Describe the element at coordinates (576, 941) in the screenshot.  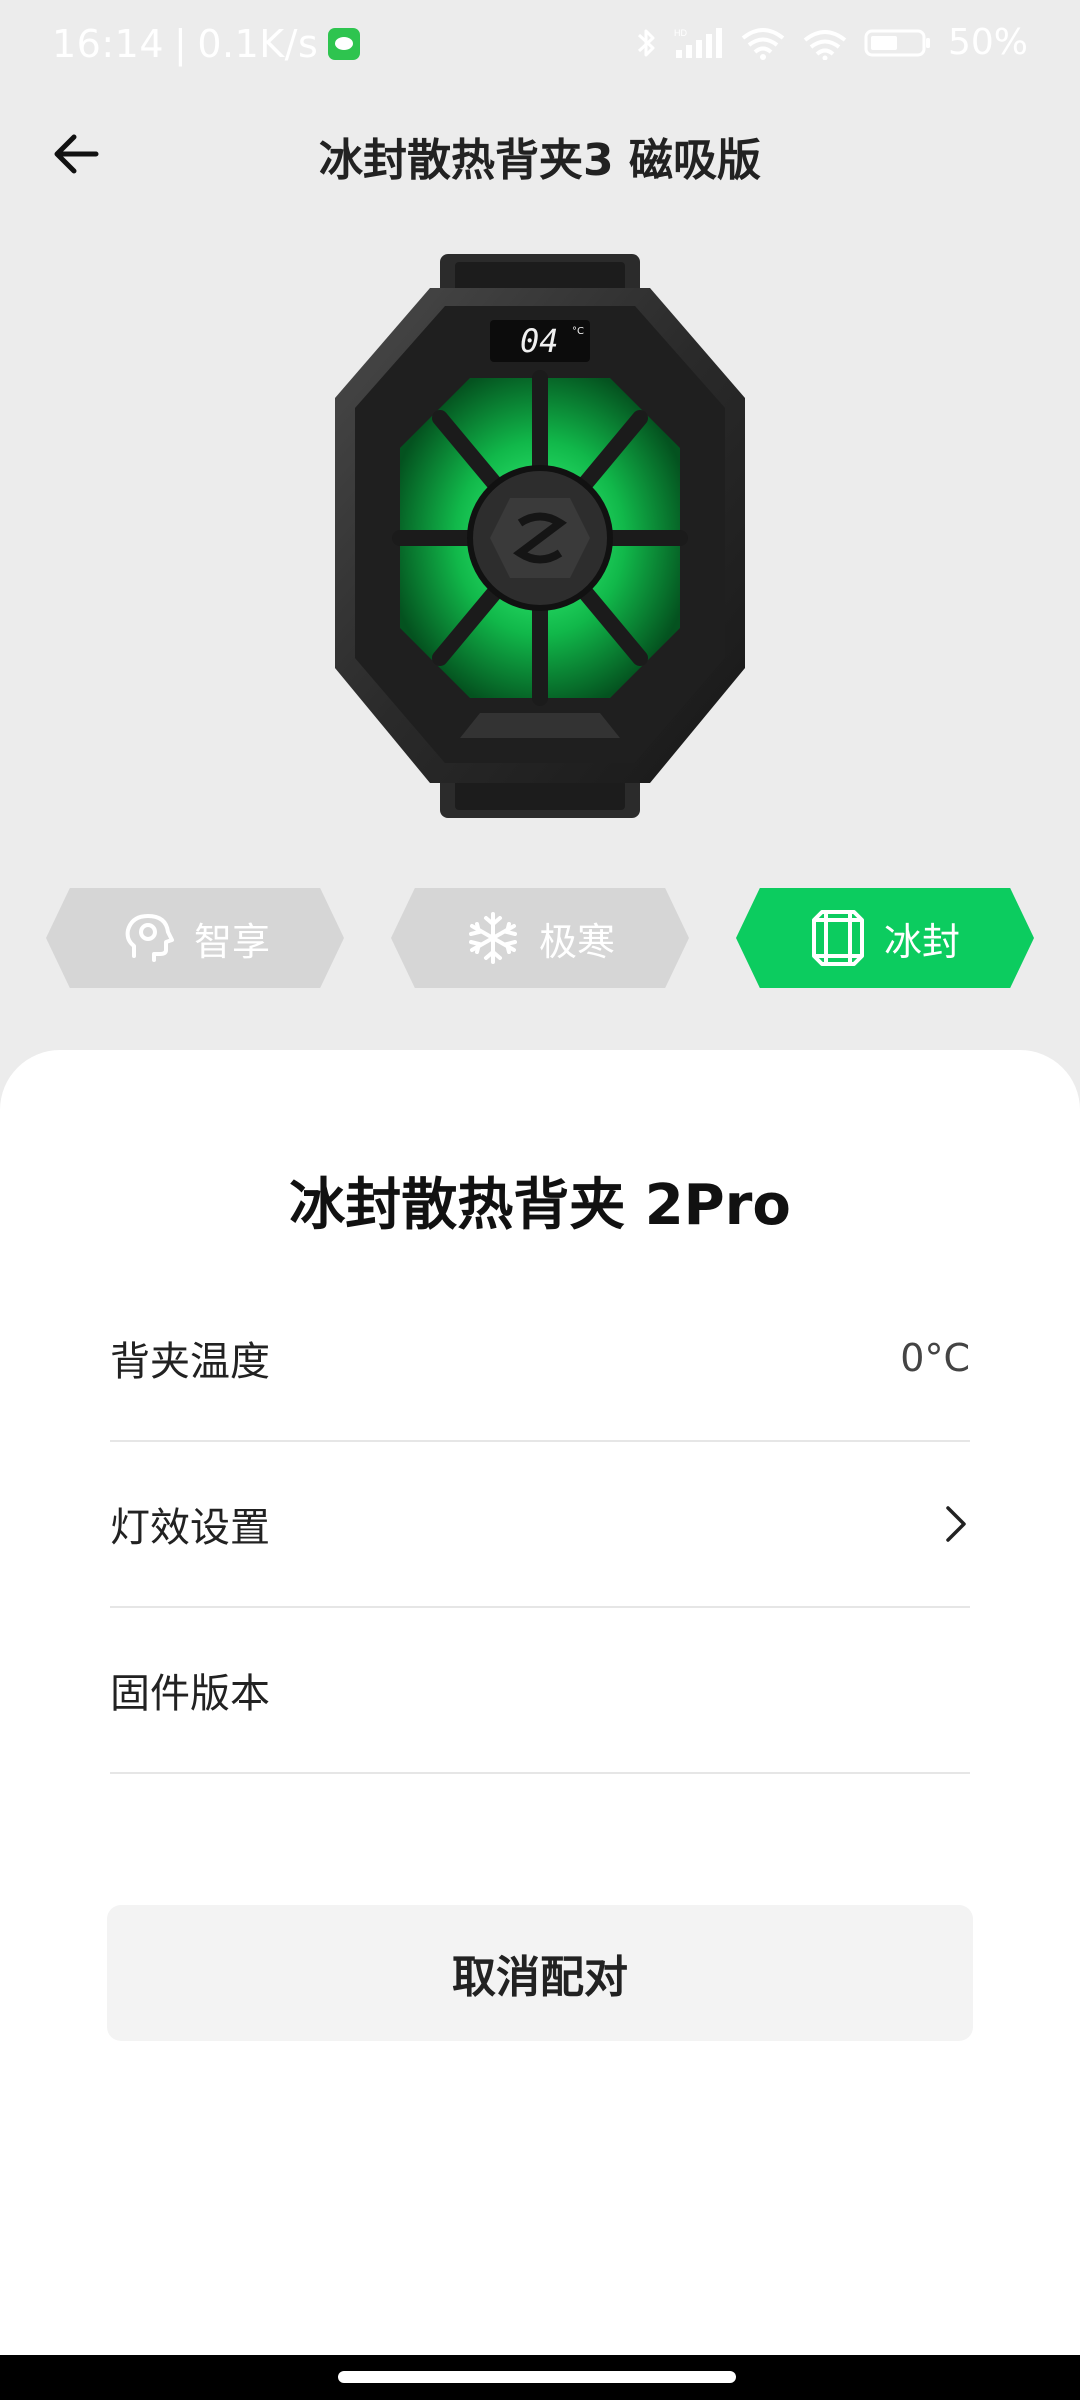
I see `mode-label-extreme-cold: 极寒` at that location.